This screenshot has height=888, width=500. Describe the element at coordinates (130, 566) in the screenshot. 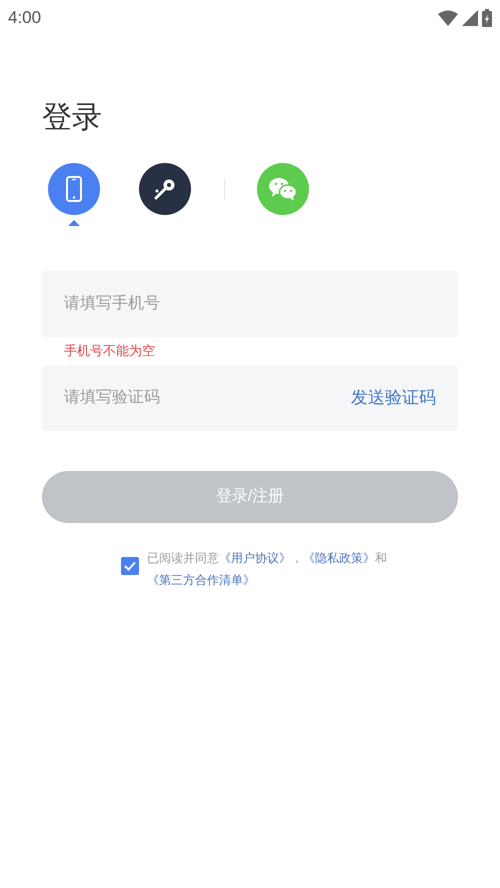

I see `agreement-checkbox` at that location.